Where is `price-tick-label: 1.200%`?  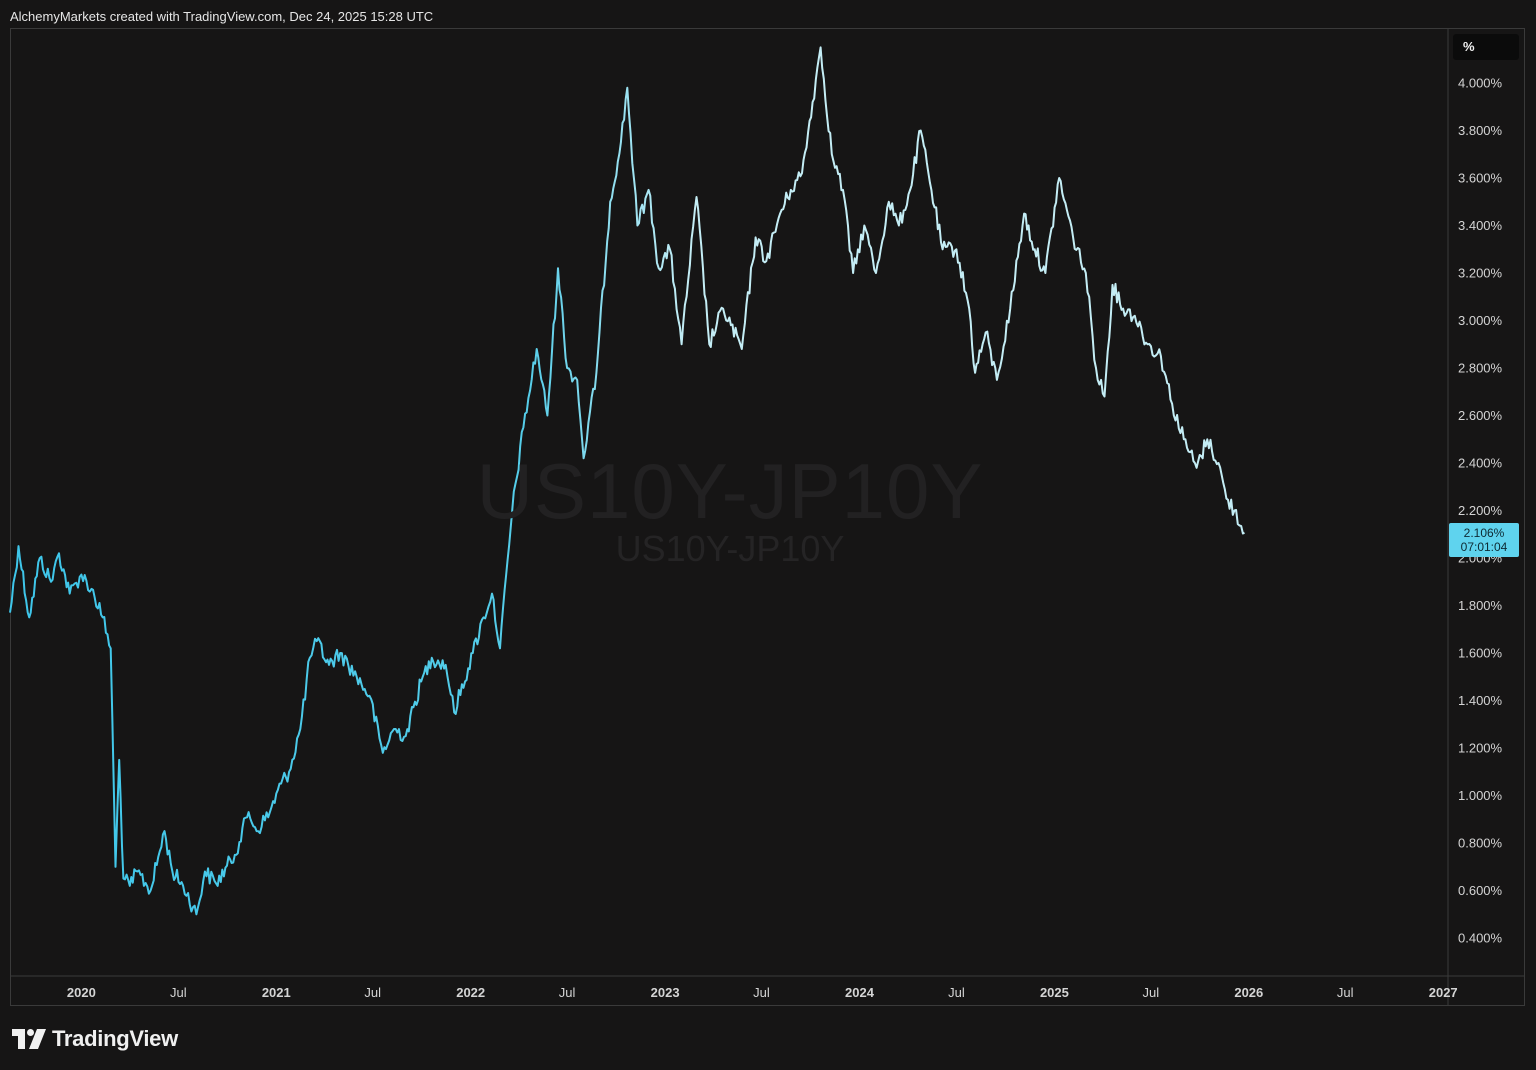 price-tick-label: 1.200% is located at coordinates (1480, 748).